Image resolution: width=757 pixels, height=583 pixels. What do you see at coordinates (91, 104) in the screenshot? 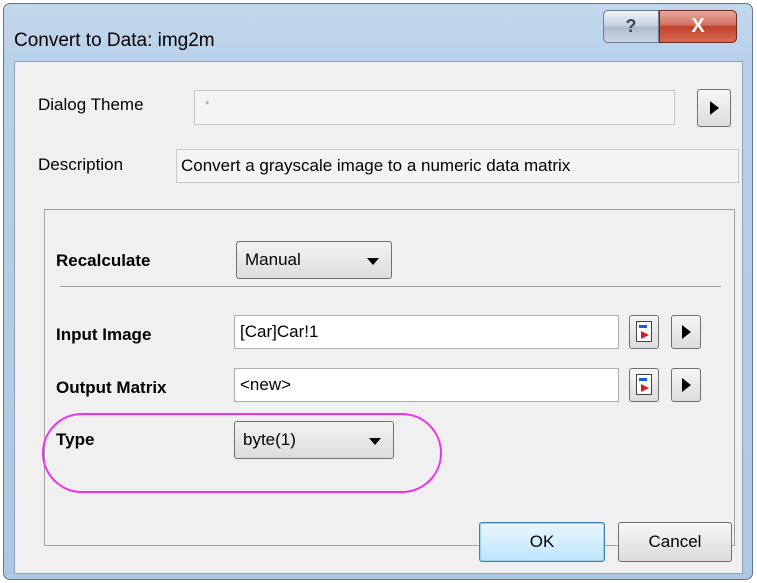
I see `dialog-theme-label: Dialog Theme` at bounding box center [91, 104].